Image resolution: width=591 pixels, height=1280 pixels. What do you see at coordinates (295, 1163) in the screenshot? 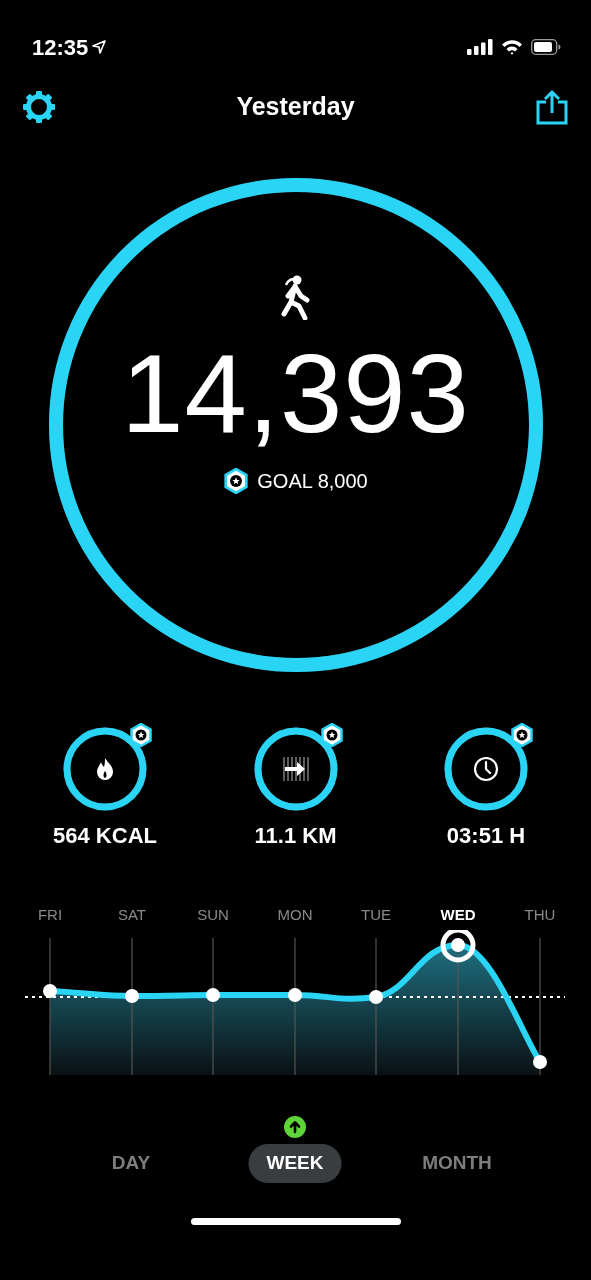
I see `period-tab: WEEK` at bounding box center [295, 1163].